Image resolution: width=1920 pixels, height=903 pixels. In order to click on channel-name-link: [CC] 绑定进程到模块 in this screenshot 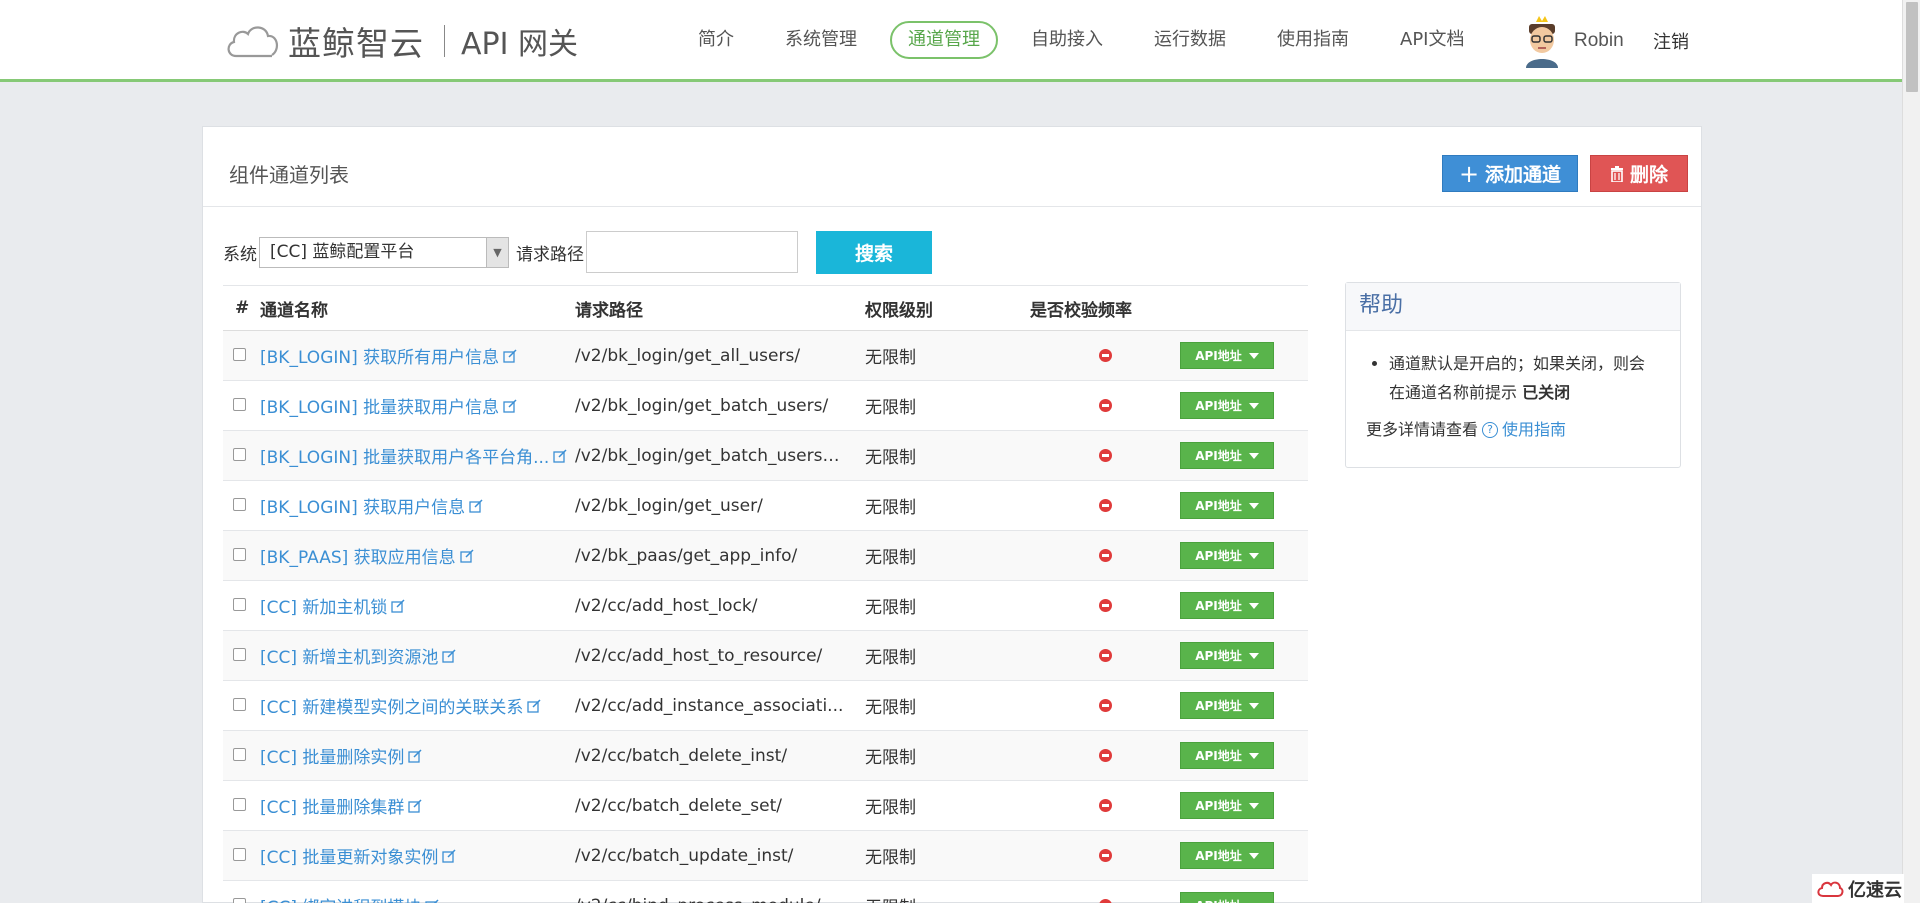, I will do `click(340, 898)`.